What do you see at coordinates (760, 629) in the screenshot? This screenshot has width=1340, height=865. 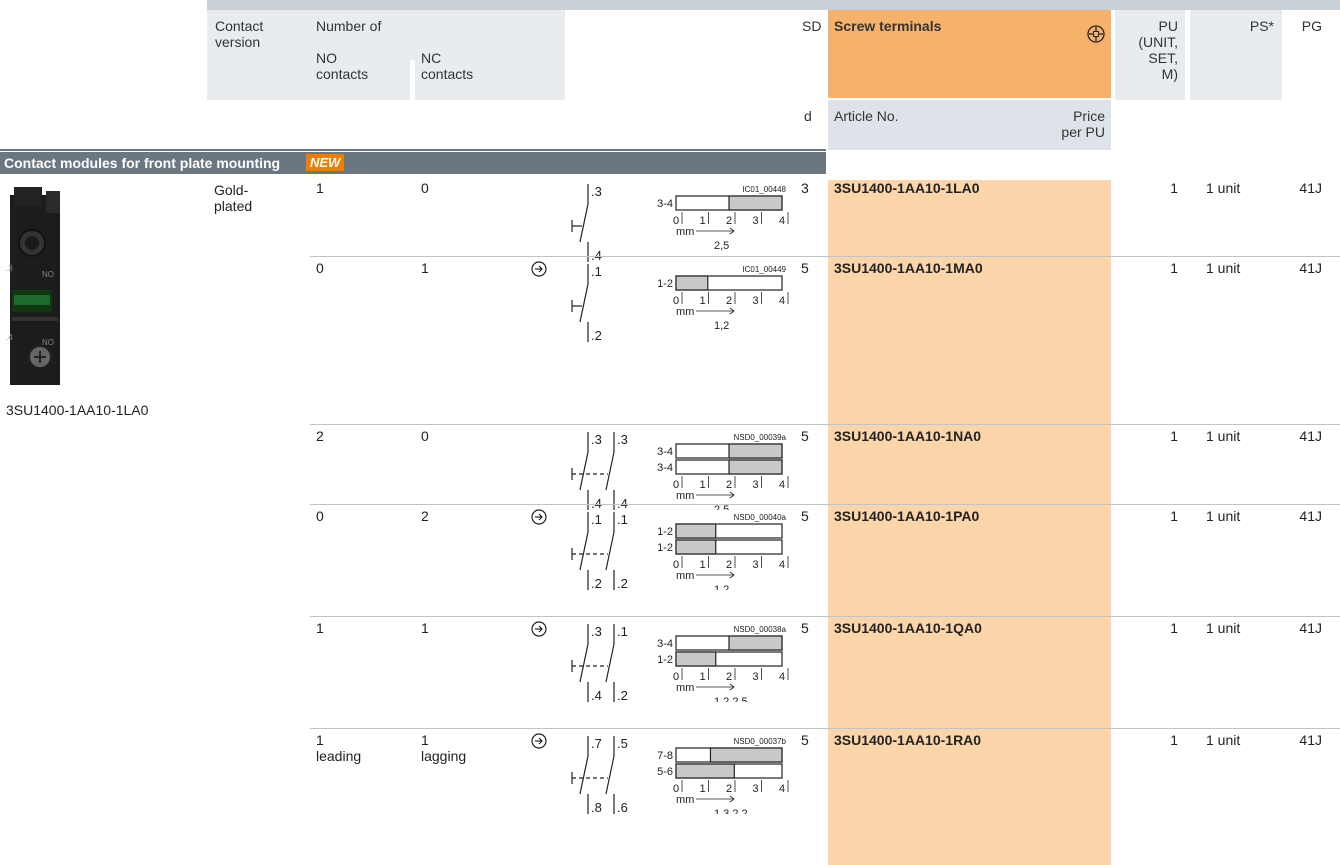 I see `diagram-id: NSD0_00038a` at bounding box center [760, 629].